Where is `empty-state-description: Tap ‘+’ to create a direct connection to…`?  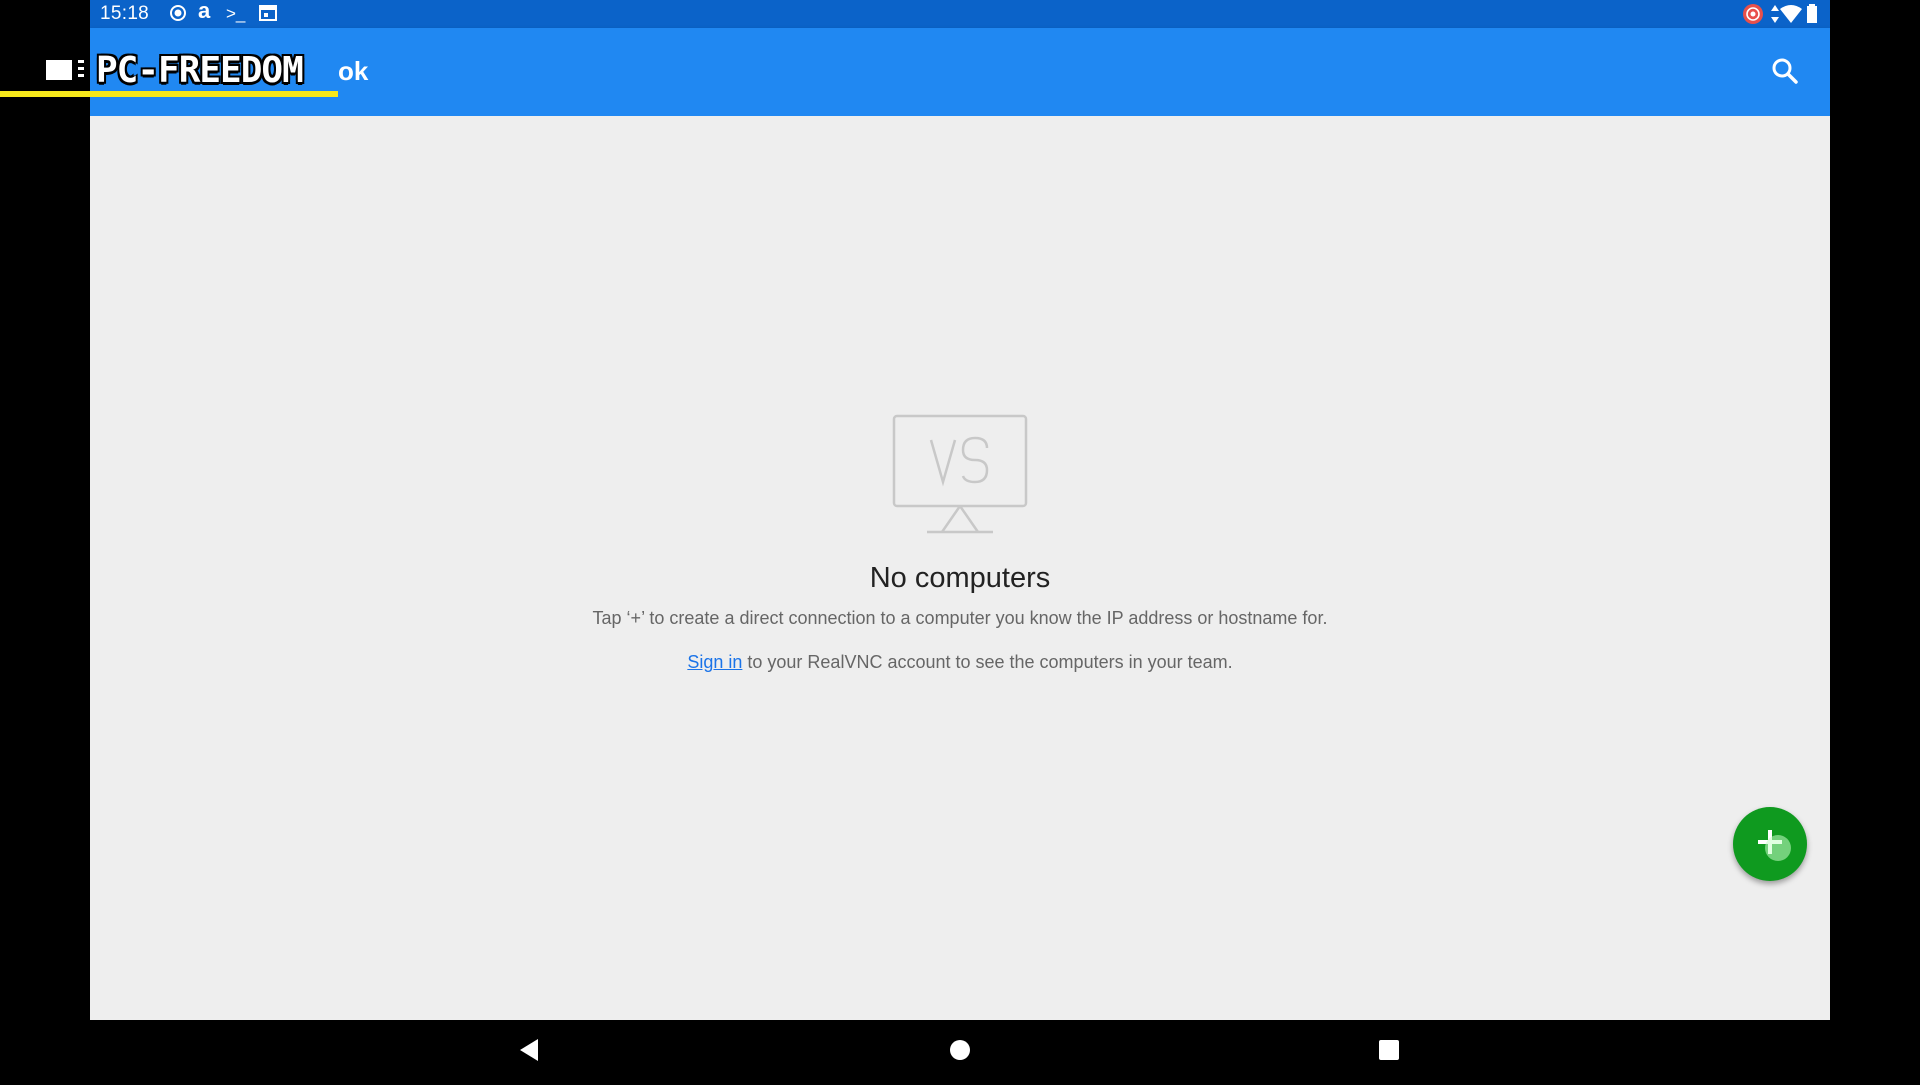
empty-state-description: Tap ‘+’ to create a direct connection to… is located at coordinates (960, 618).